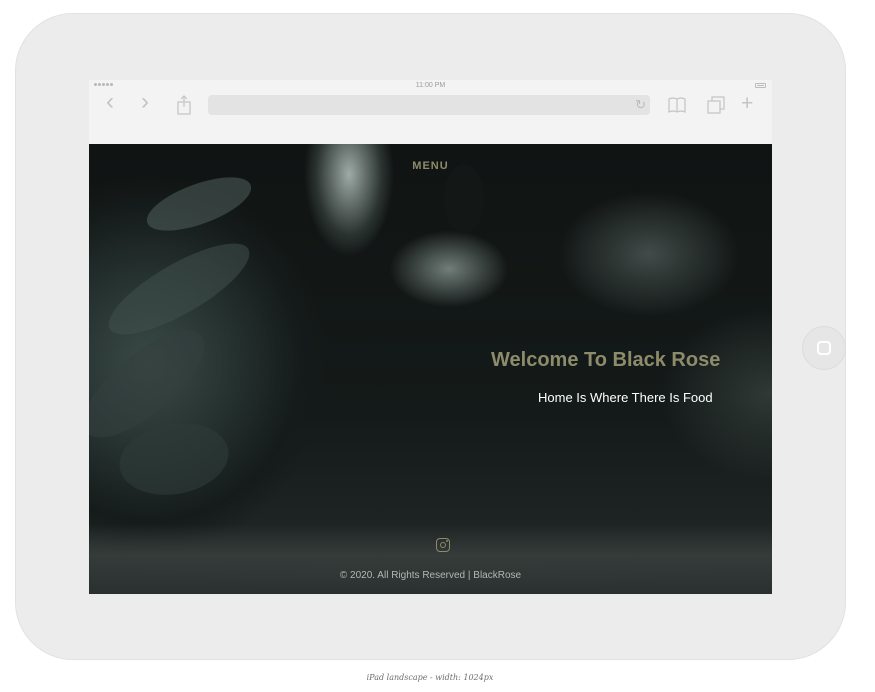 This screenshot has height=692, width=875. Describe the element at coordinates (677, 105) in the screenshot. I see `bookmarks-icon` at that location.